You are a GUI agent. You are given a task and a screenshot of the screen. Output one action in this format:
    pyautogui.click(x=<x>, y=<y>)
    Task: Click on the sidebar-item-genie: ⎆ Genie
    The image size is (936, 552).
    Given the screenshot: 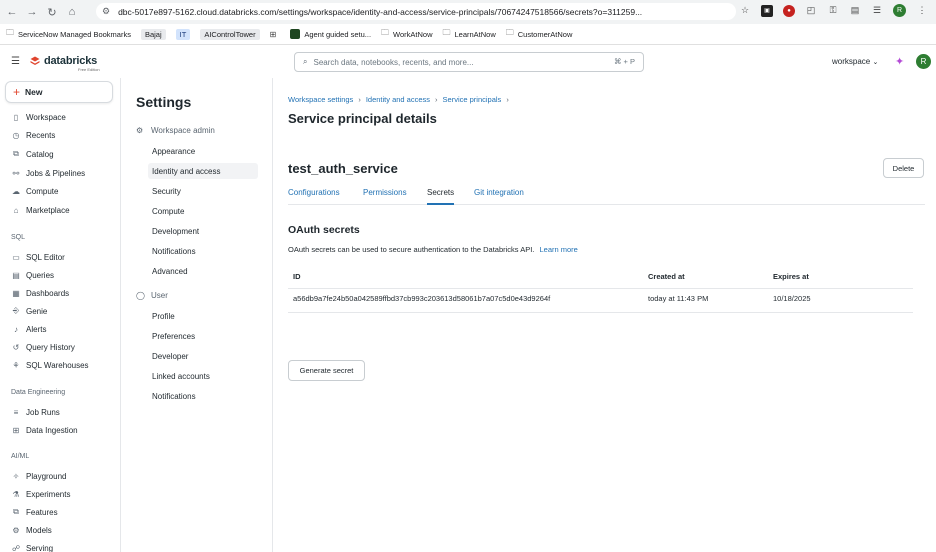 What is the action you would take?
    pyautogui.click(x=29, y=311)
    